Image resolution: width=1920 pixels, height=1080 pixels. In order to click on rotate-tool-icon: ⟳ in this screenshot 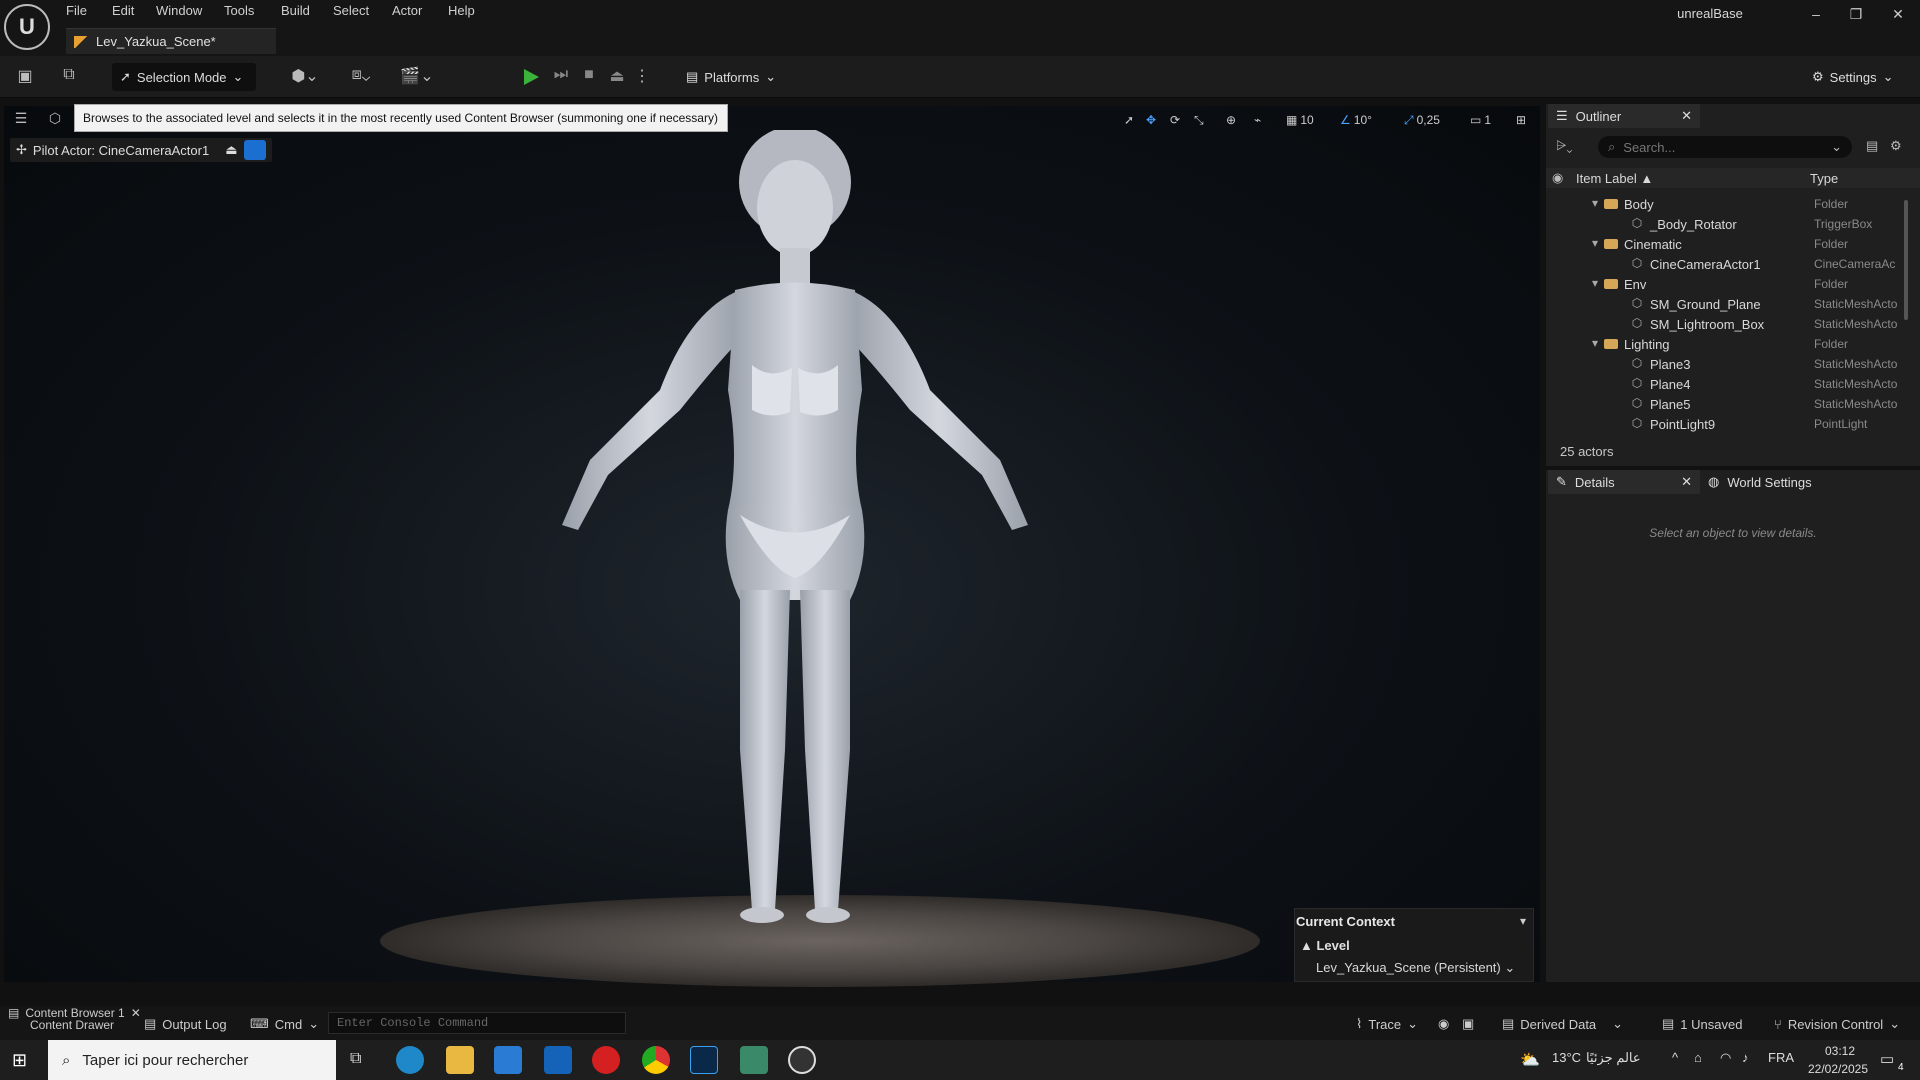, I will do `click(1175, 120)`.